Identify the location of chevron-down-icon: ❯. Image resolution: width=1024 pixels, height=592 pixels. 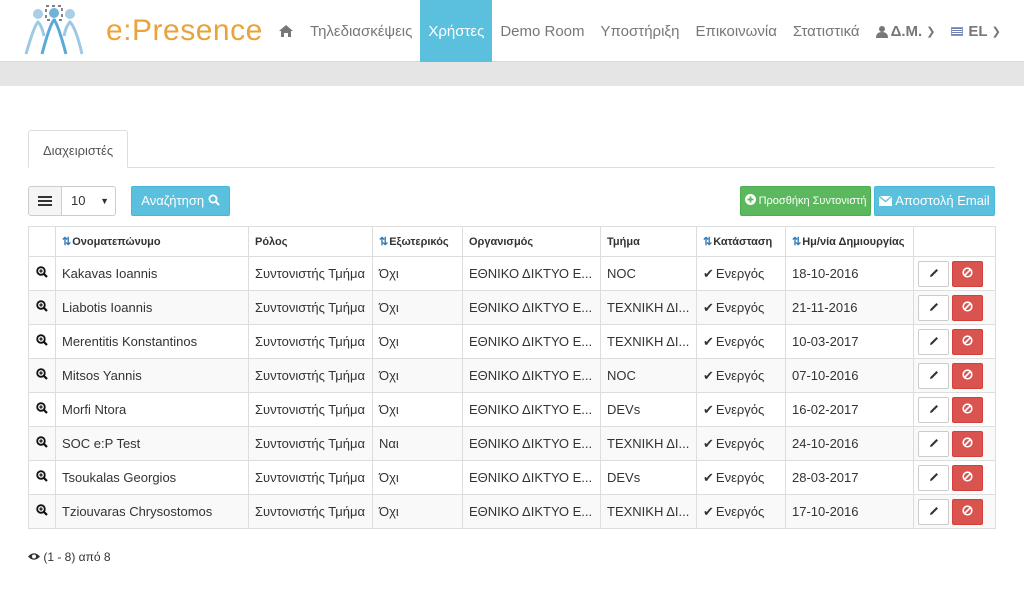
(931, 31).